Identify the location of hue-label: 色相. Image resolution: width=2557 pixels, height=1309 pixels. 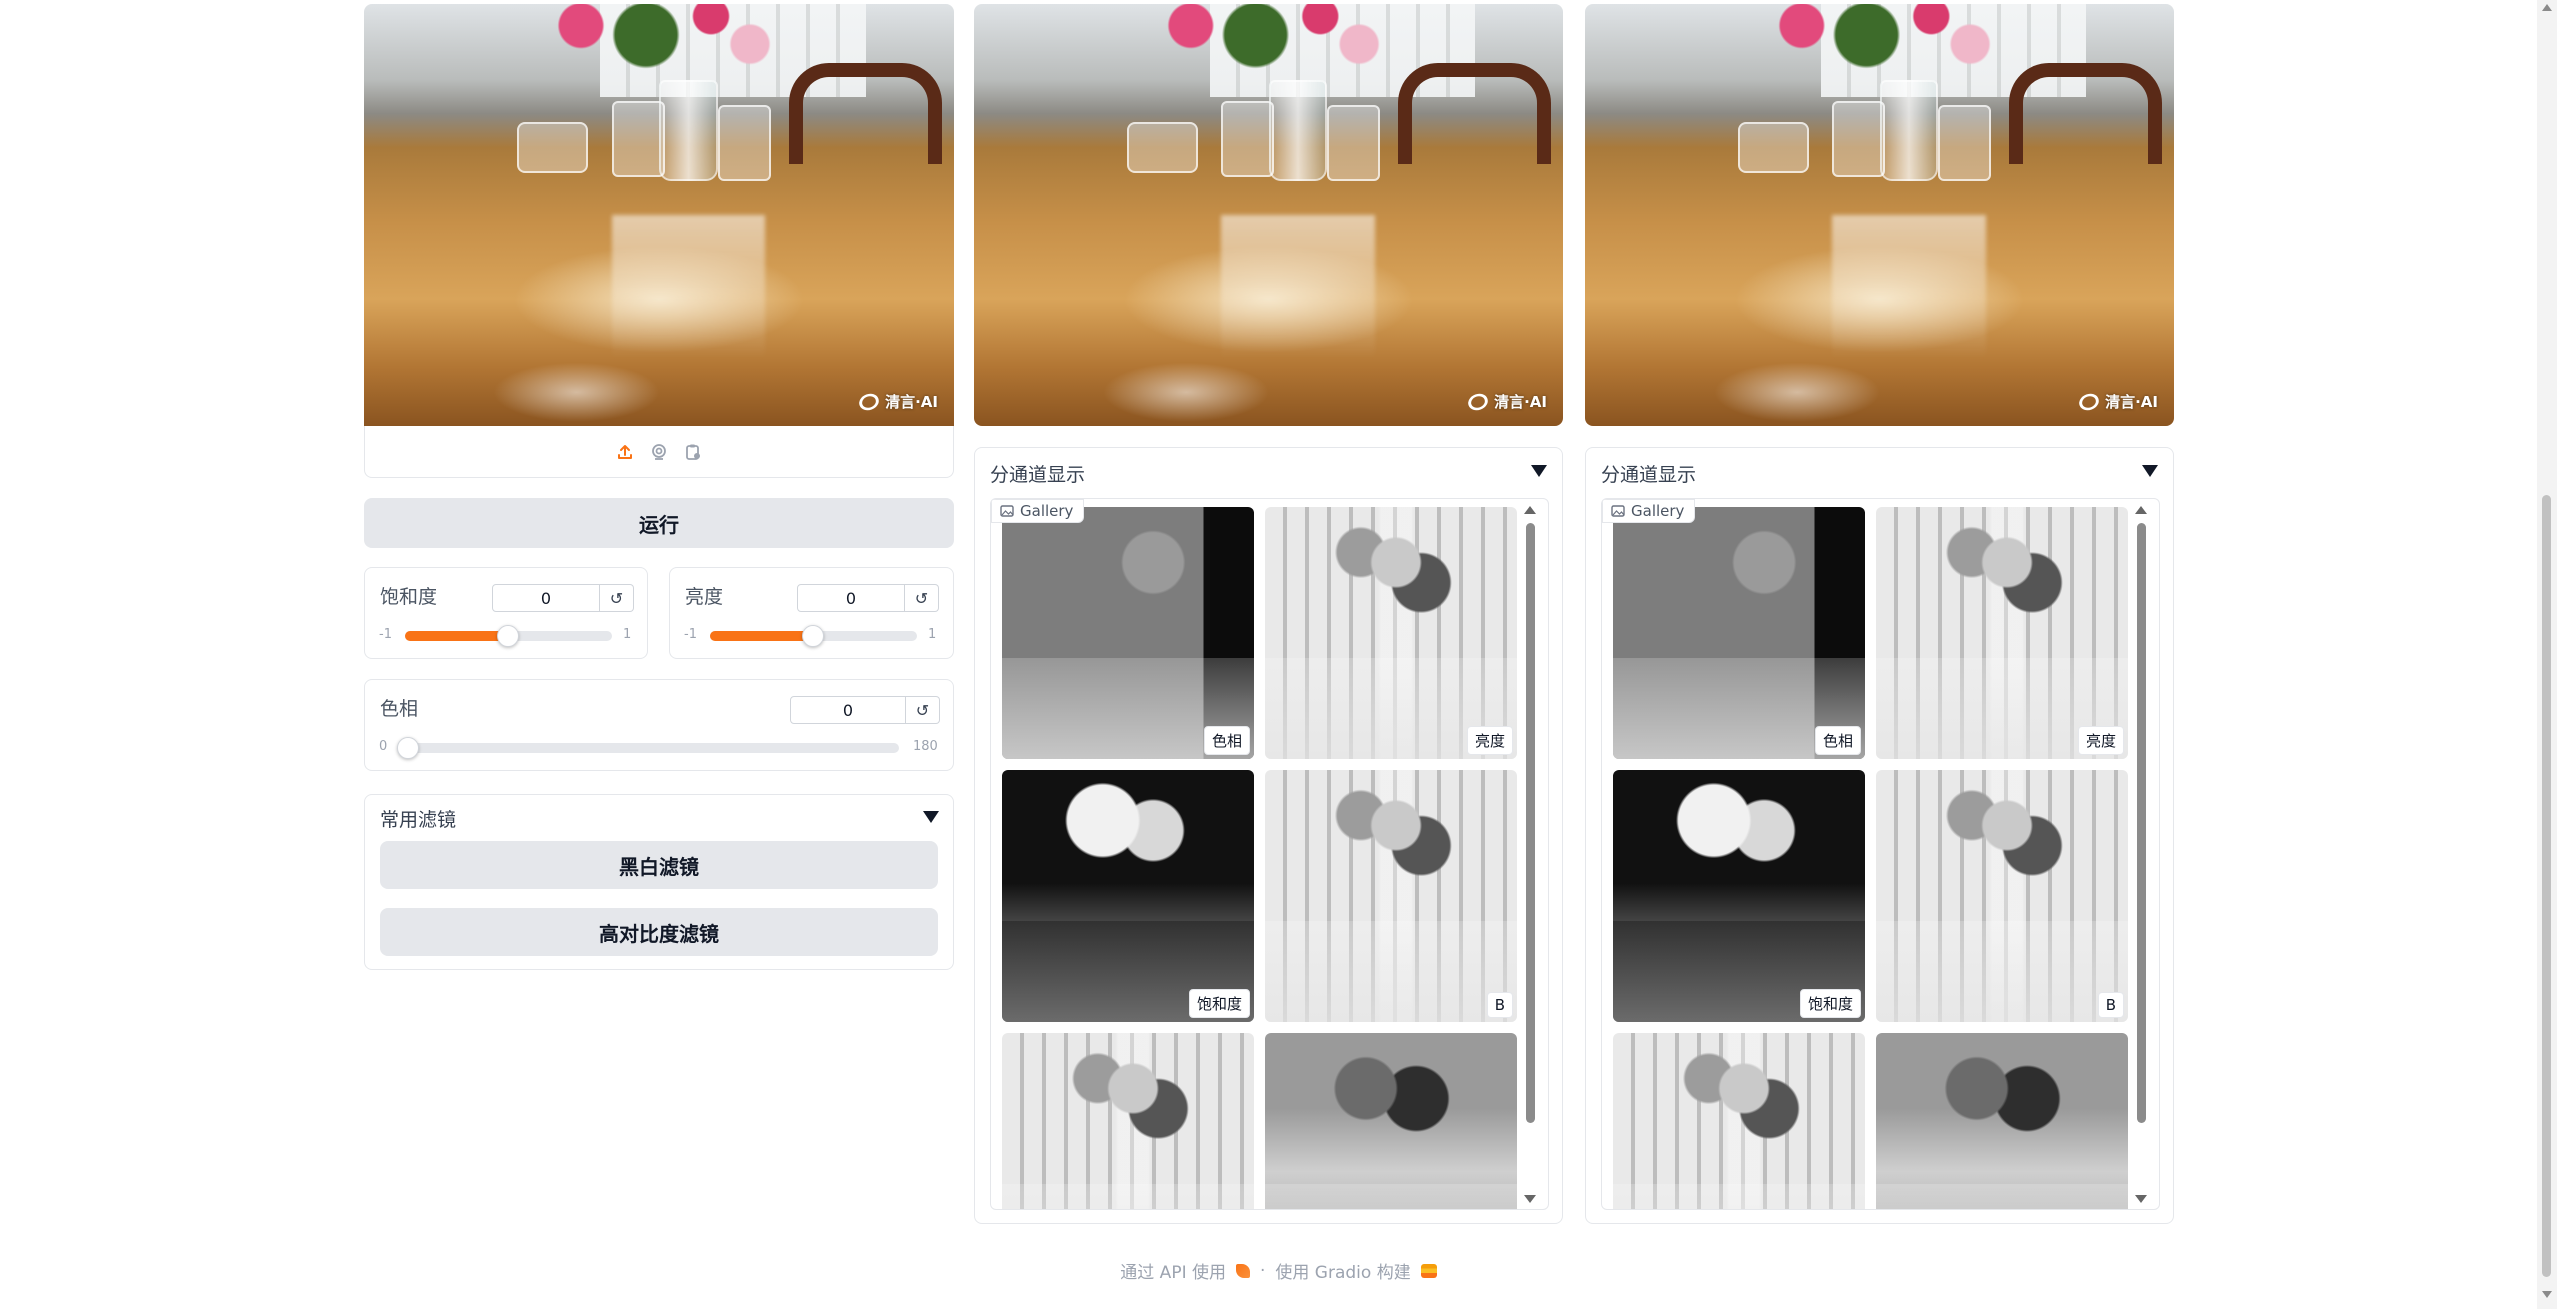
(399, 709).